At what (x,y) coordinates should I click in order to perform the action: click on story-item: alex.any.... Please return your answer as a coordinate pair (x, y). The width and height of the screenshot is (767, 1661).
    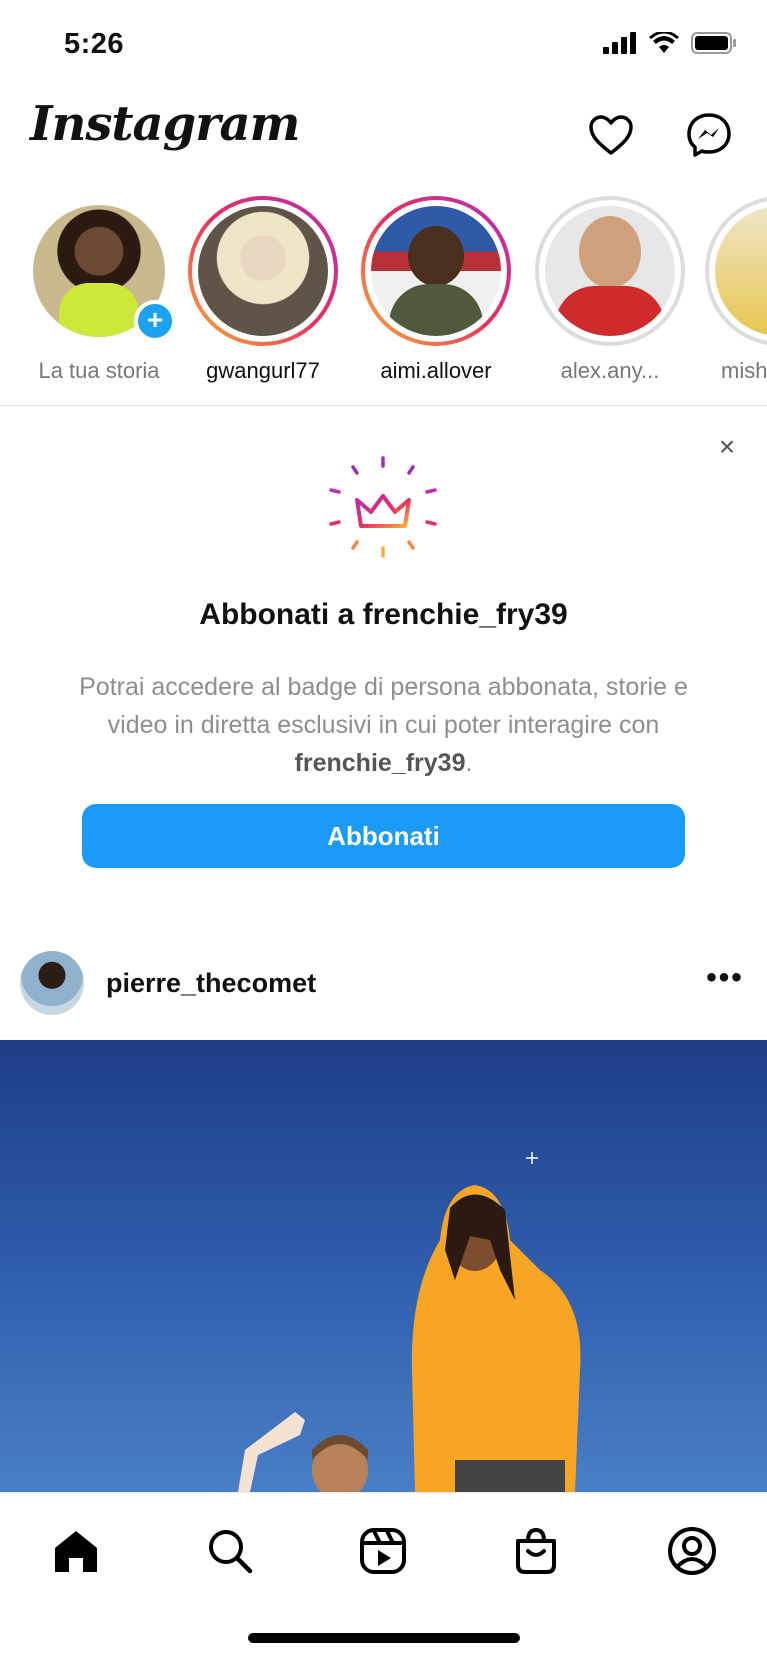
    Looking at the image, I should click on (610, 290).